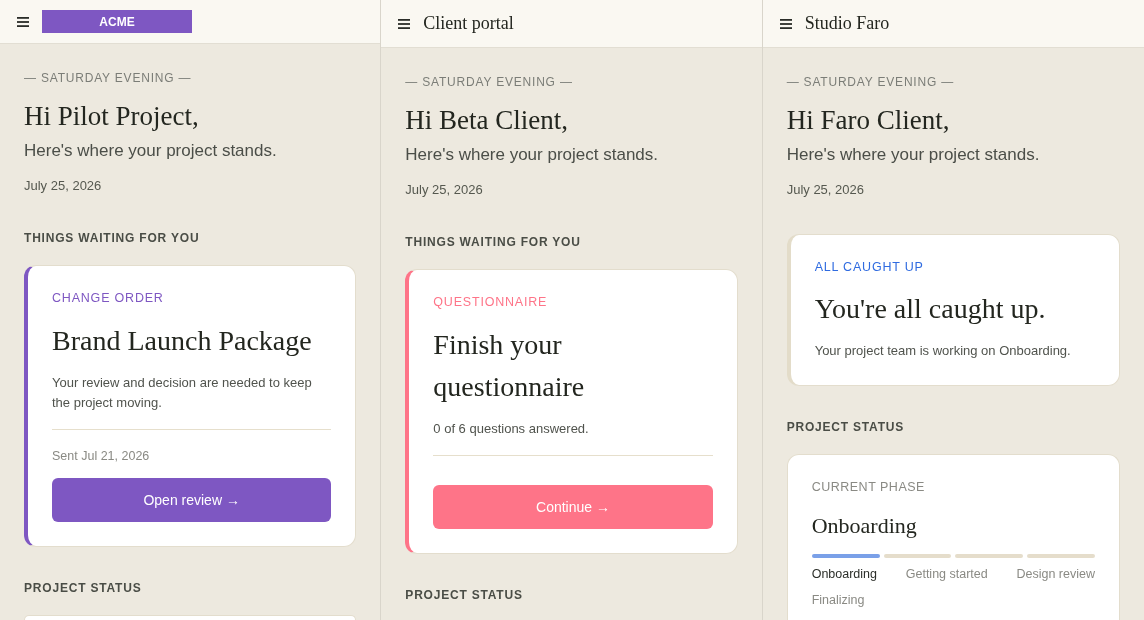 This screenshot has width=1144, height=620. Describe the element at coordinates (511, 429) in the screenshot. I see `card-description: 0 of 6 questions answered.` at that location.